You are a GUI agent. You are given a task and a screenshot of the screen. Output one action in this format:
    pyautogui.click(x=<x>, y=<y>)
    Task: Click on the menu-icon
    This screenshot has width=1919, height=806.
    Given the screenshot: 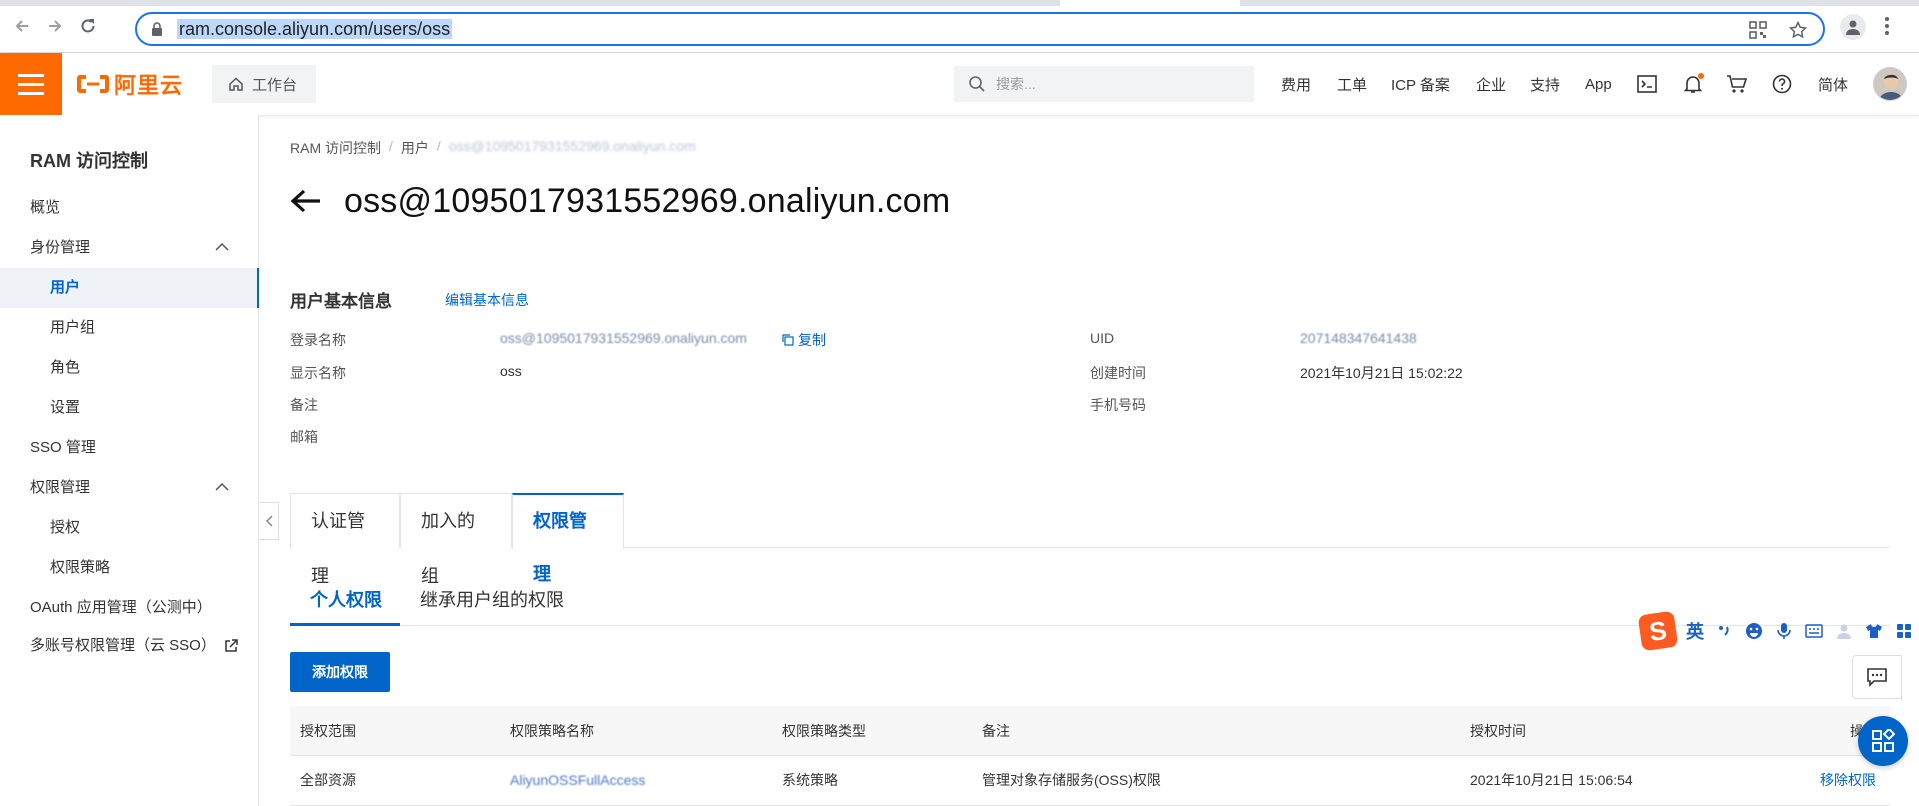 What is the action you would take?
    pyautogui.click(x=31, y=84)
    